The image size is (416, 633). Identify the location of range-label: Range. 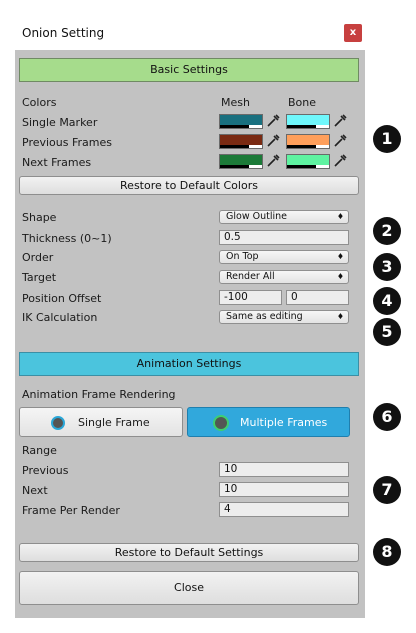
(39, 450).